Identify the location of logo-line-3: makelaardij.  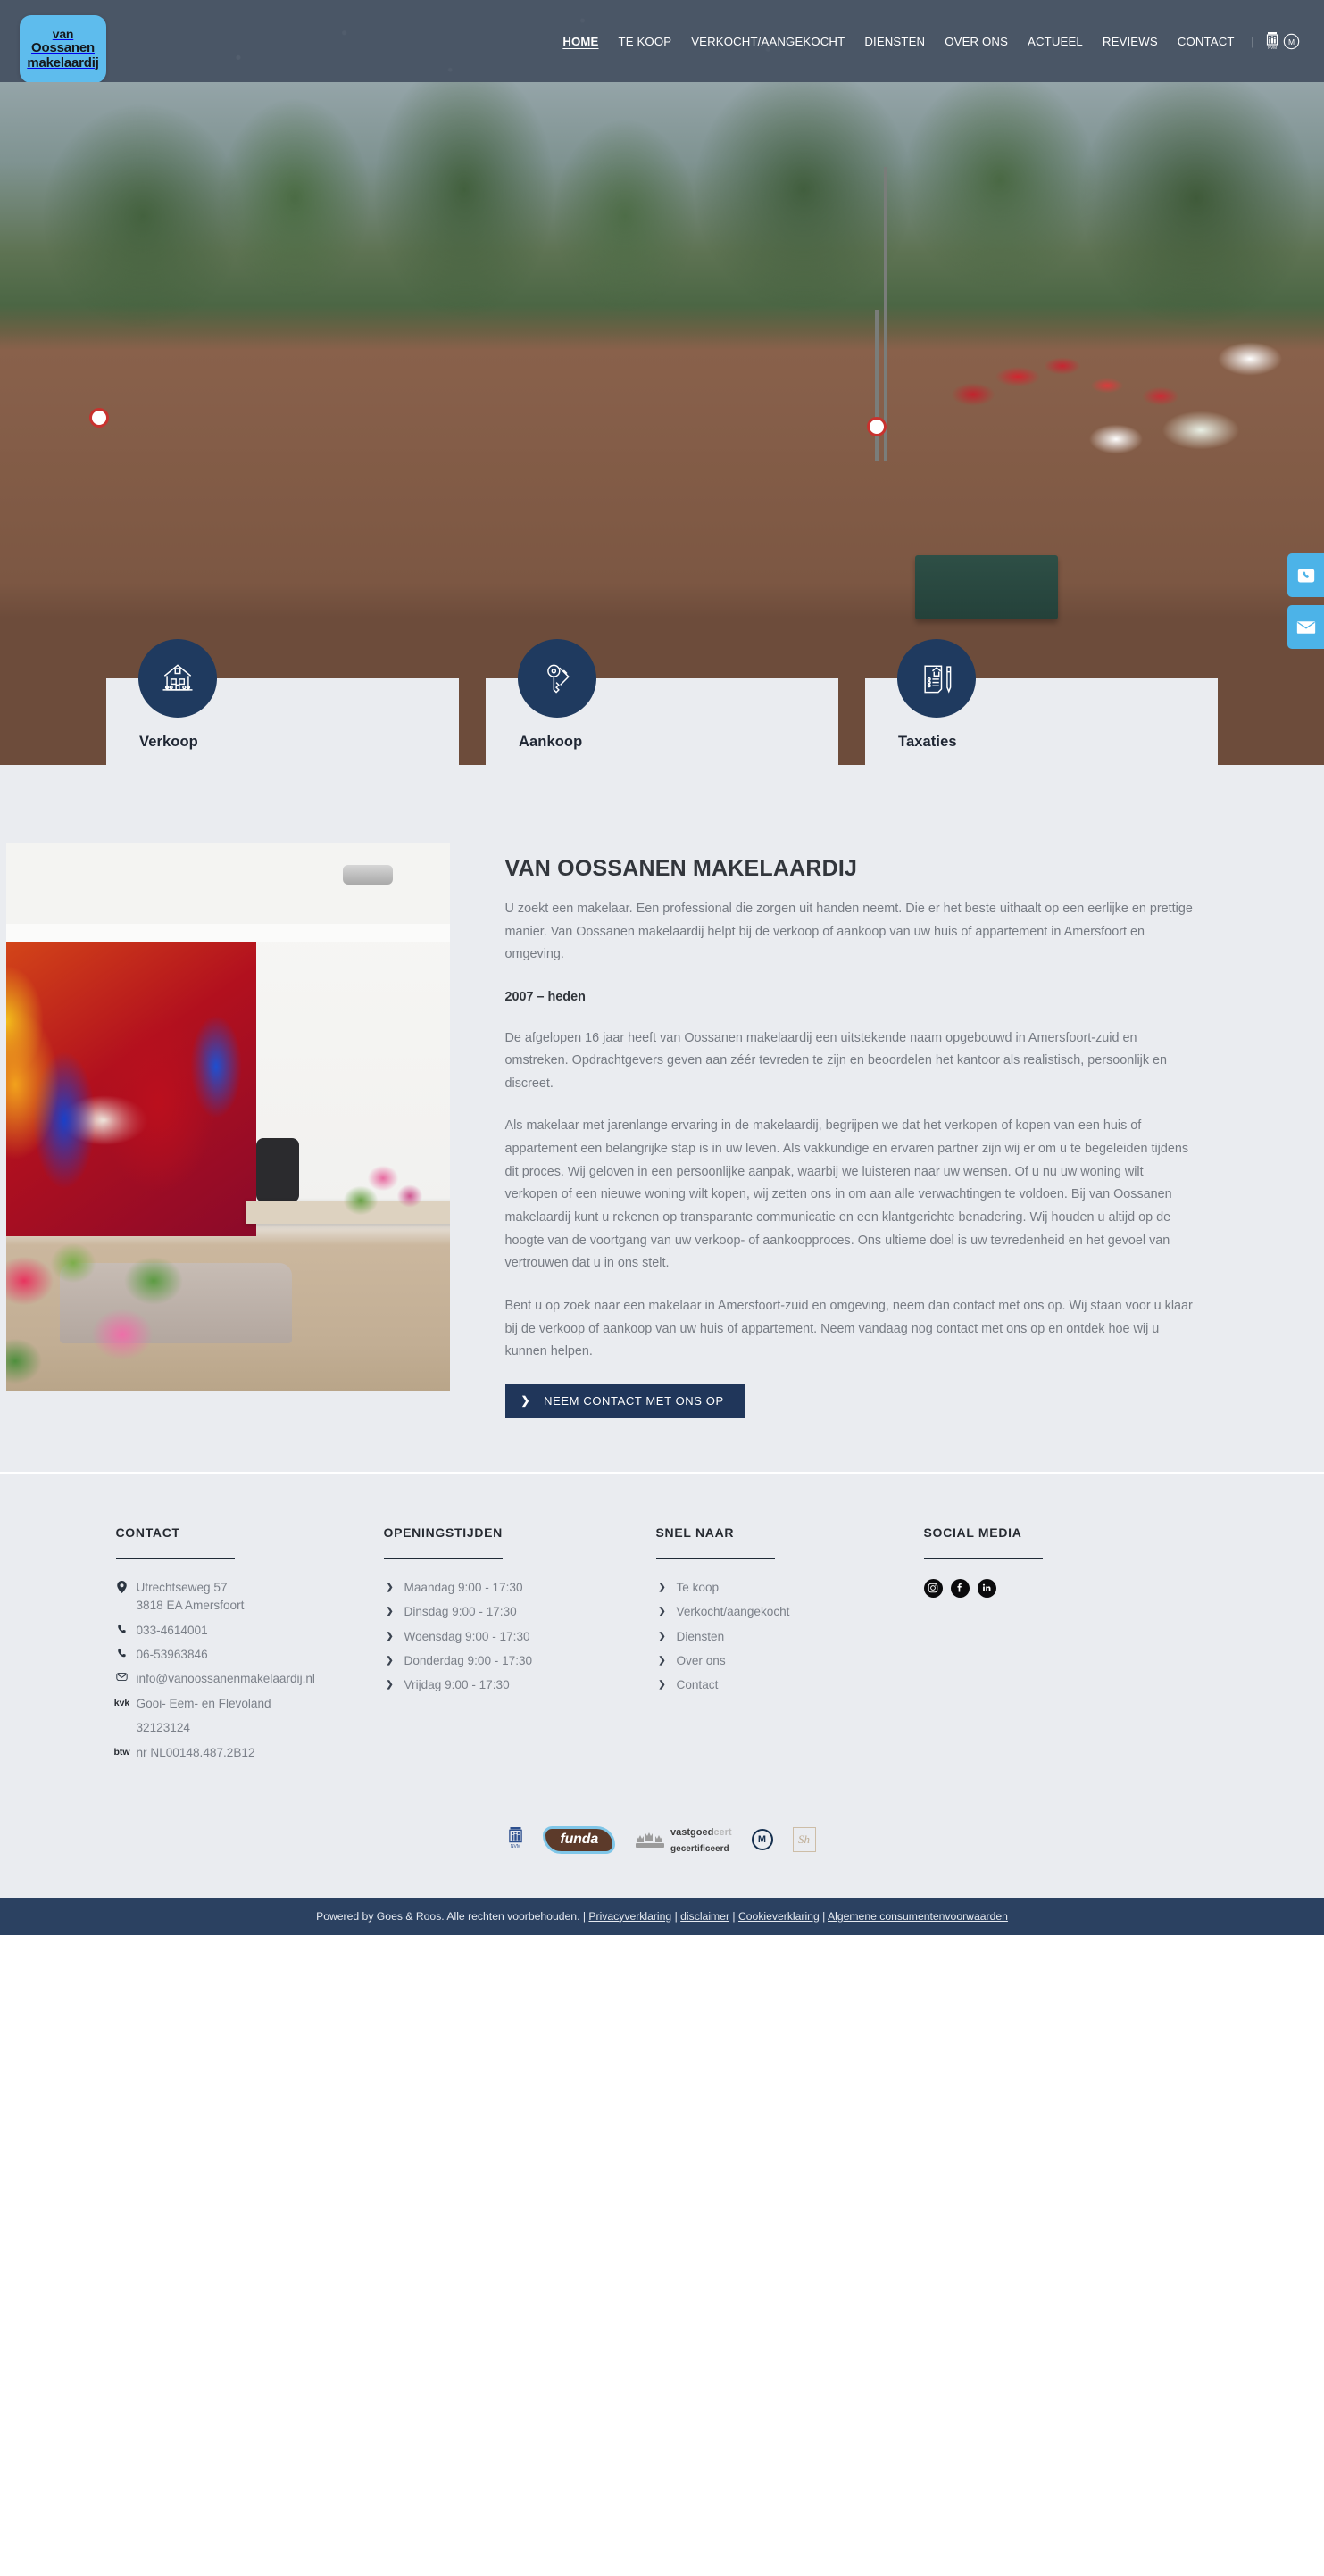
(63, 62).